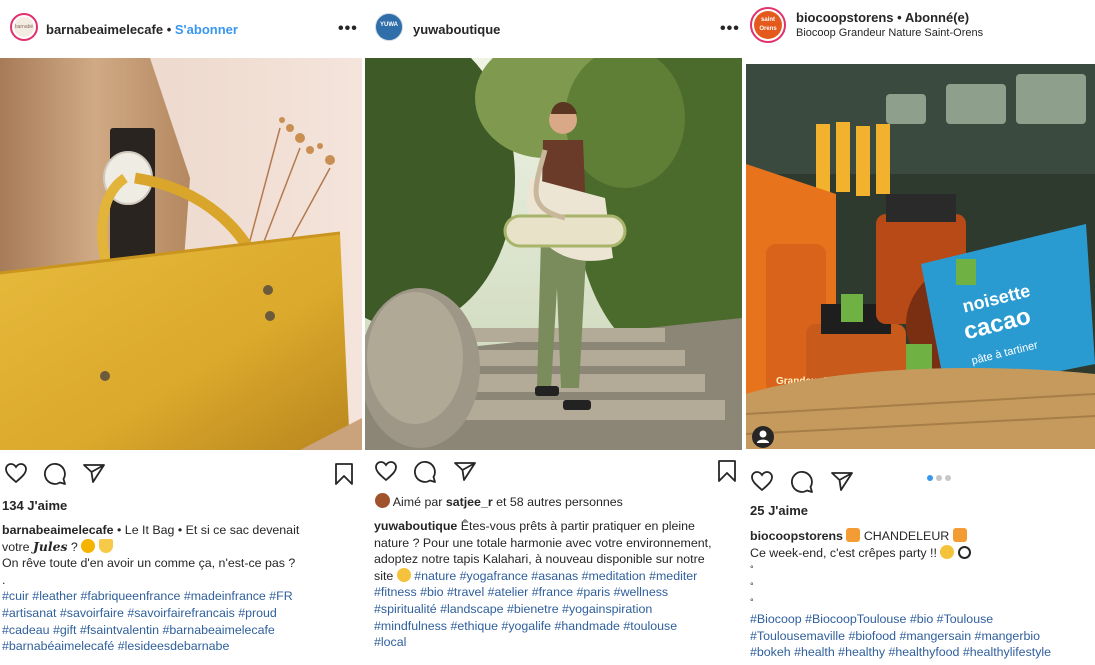 The width and height of the screenshot is (1095, 665). Describe the element at coordinates (939, 478) in the screenshot. I see `carousel-indicator` at that location.